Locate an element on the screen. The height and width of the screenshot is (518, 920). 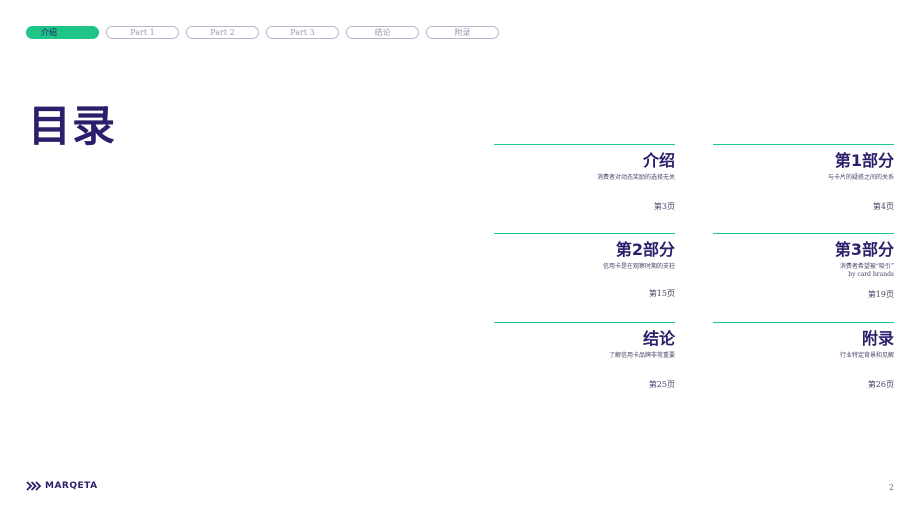
page-number: 2 is located at coordinates (891, 487).